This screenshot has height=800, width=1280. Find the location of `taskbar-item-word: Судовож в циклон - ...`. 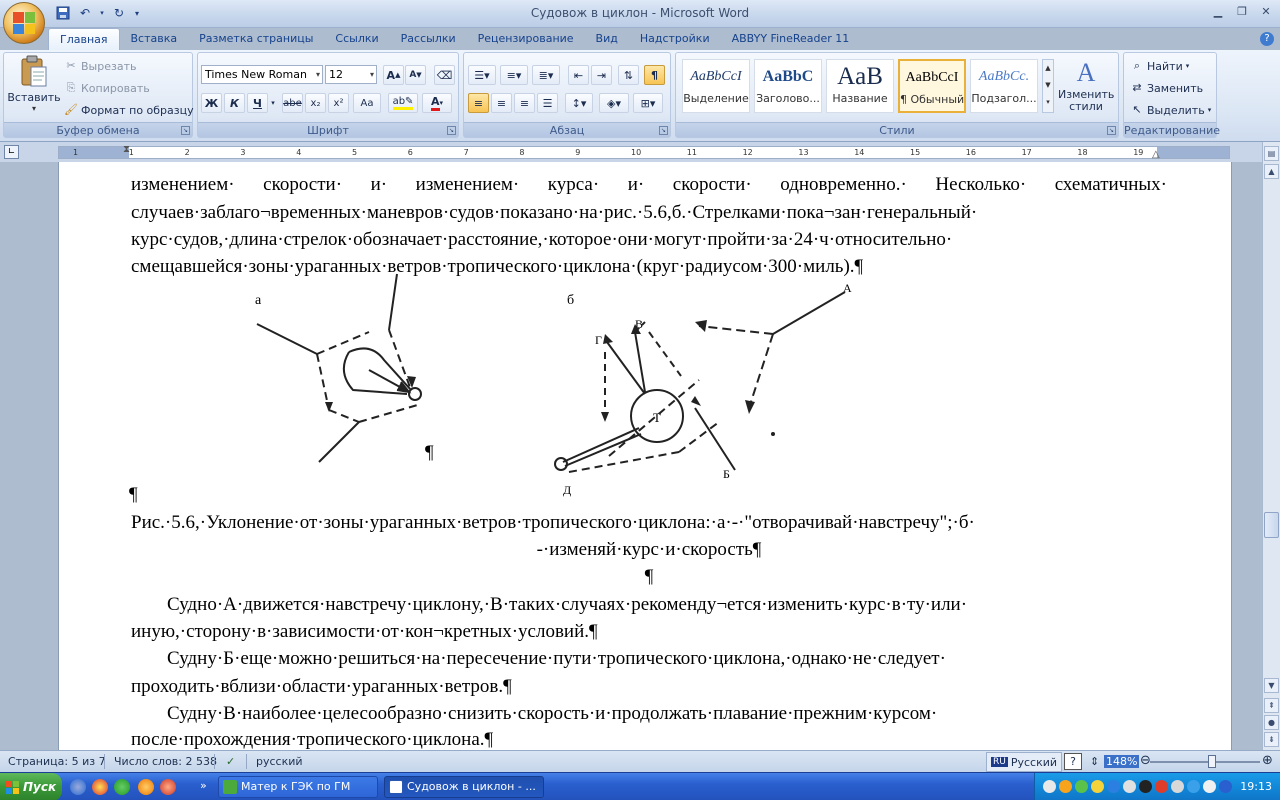

taskbar-item-word: Судовож в циклон - ... is located at coordinates (464, 787).